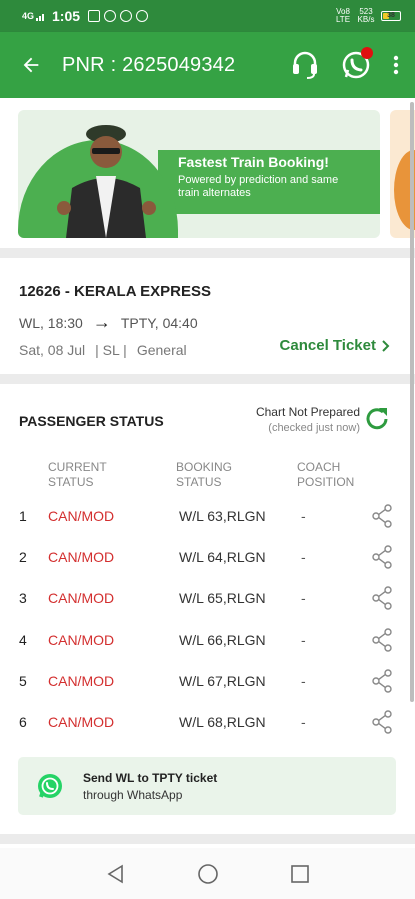 This screenshot has height=899, width=415. What do you see at coordinates (101, 322) in the screenshot?
I see `arrow-right-icon: →` at bounding box center [101, 322].